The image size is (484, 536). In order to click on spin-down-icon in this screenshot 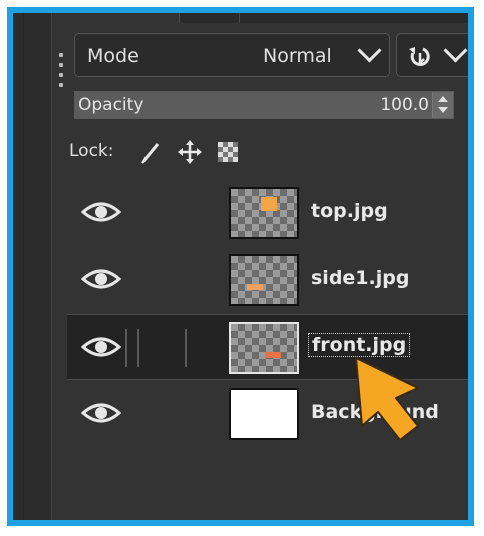, I will do `click(443, 110)`.